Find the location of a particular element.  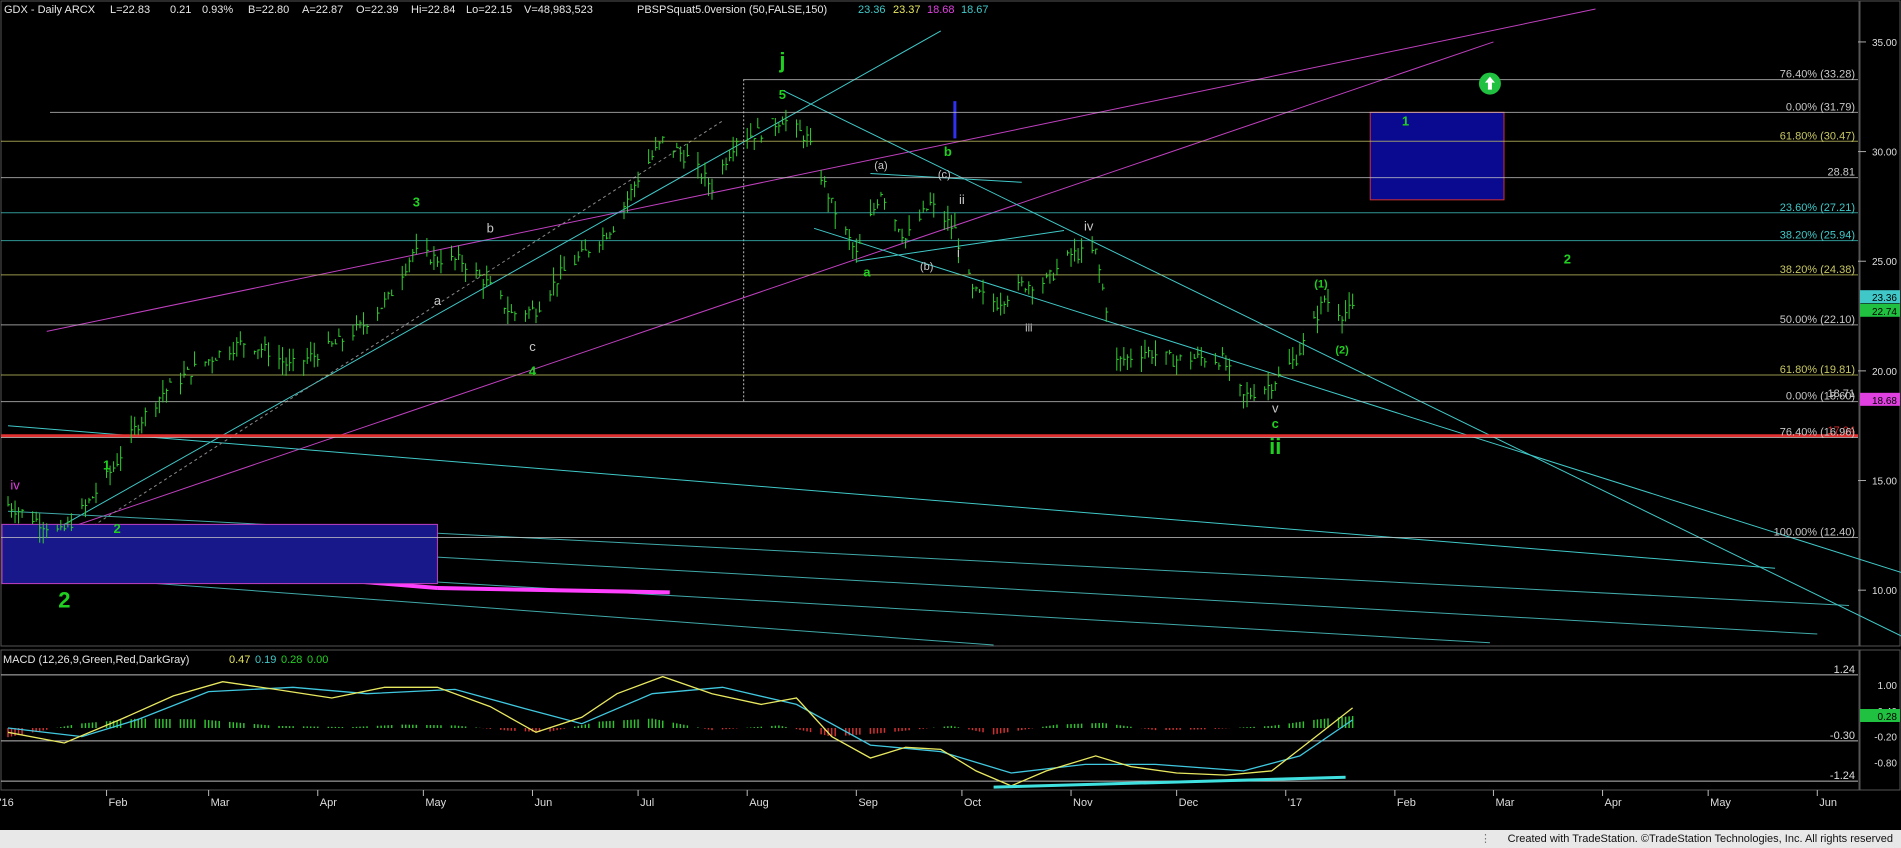

x-tick-label: Sep is located at coordinates (868, 803).